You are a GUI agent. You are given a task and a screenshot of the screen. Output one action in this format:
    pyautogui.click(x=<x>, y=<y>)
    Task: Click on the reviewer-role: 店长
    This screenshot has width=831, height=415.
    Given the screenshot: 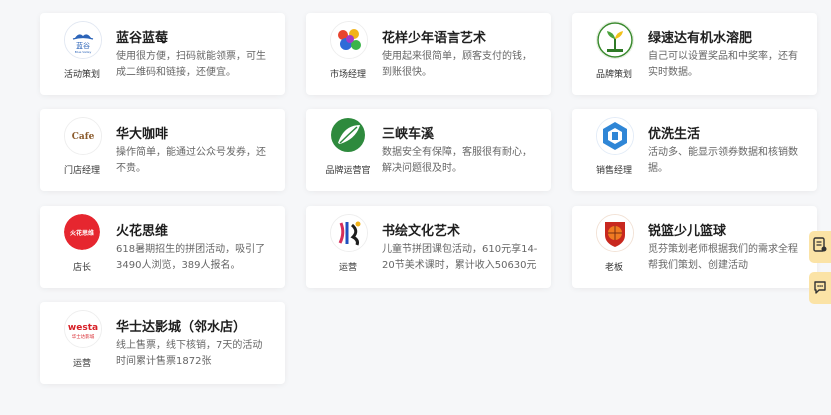 What is the action you would take?
    pyautogui.click(x=81, y=268)
    